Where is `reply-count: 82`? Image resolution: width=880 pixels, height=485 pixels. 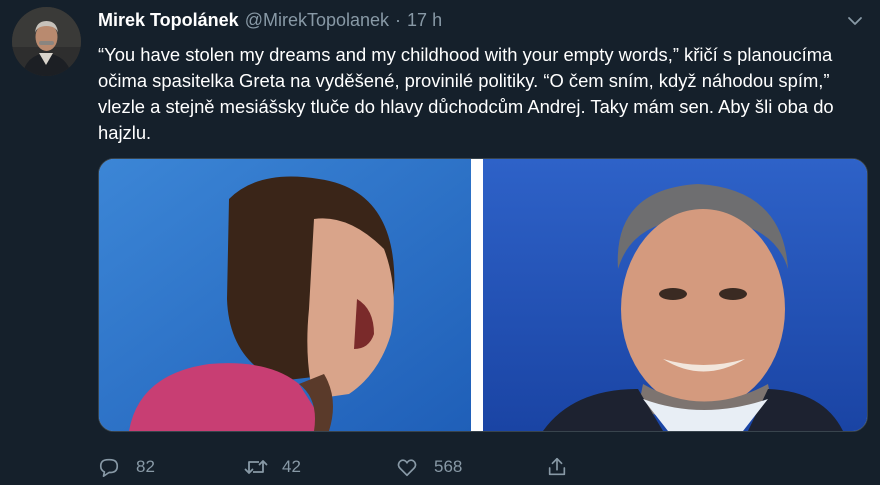 reply-count: 82 is located at coordinates (145, 466).